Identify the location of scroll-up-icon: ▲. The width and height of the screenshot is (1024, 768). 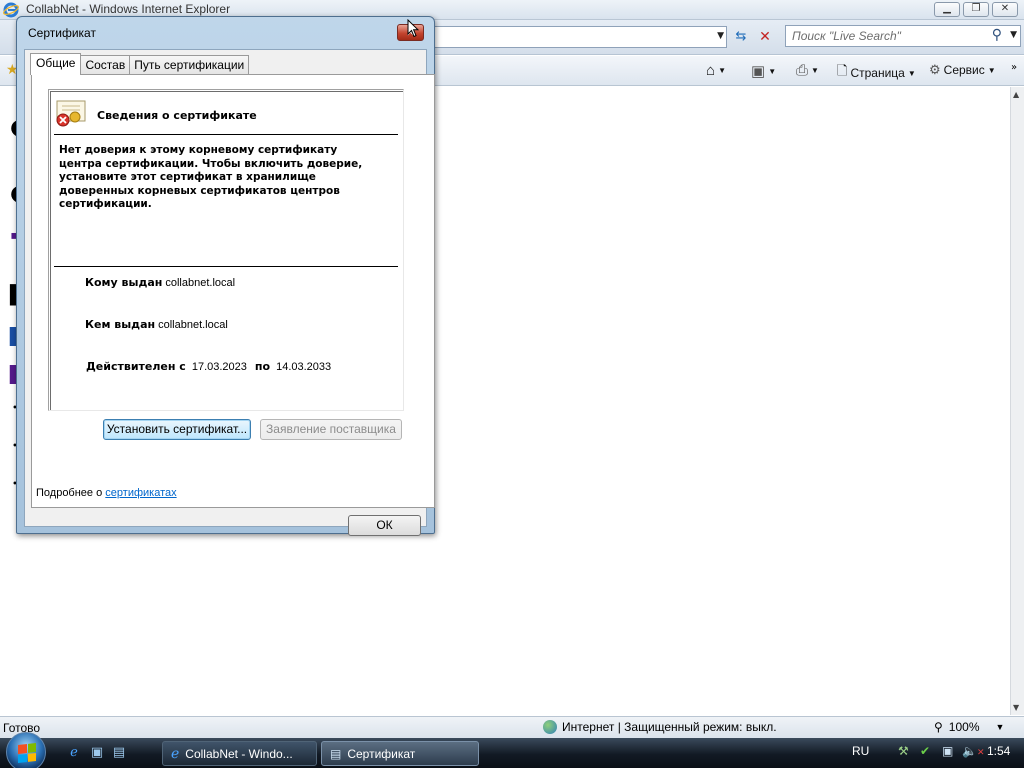
(1016, 94).